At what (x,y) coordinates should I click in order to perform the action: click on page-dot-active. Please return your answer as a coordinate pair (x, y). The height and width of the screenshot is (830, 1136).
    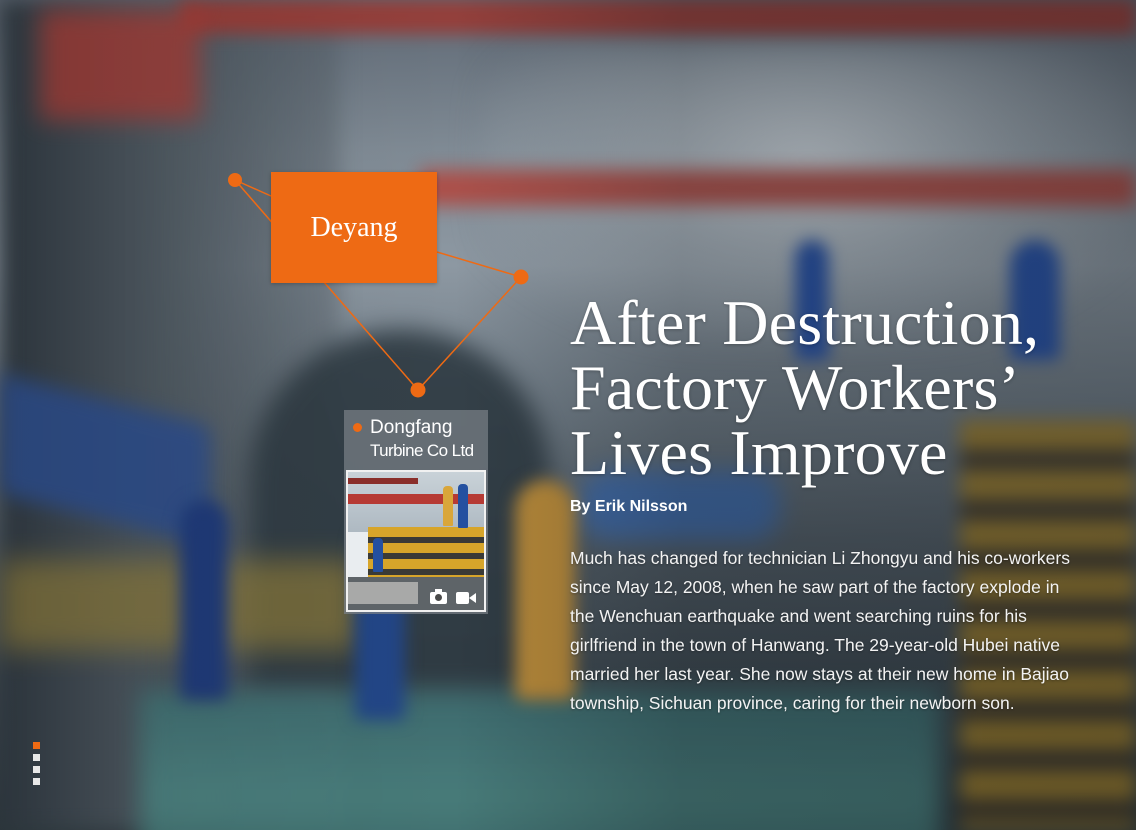
    Looking at the image, I should click on (36, 745).